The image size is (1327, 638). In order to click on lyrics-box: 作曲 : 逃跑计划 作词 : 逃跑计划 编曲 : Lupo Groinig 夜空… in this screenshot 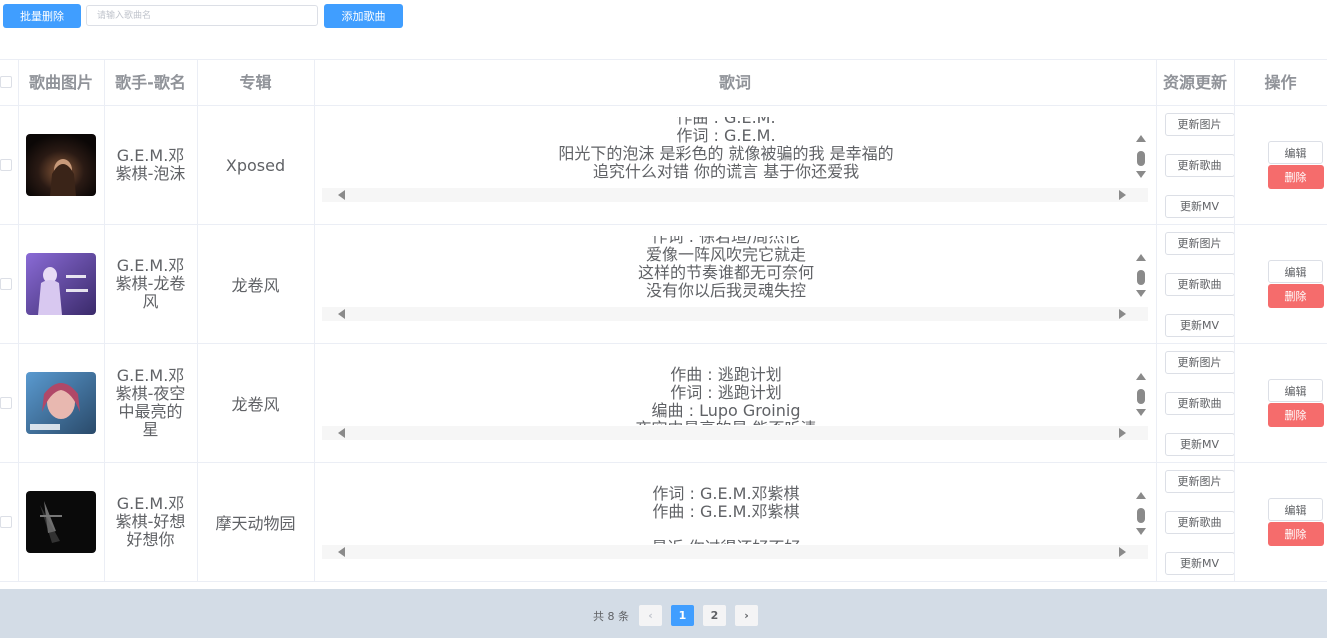, I will do `click(735, 403)`.